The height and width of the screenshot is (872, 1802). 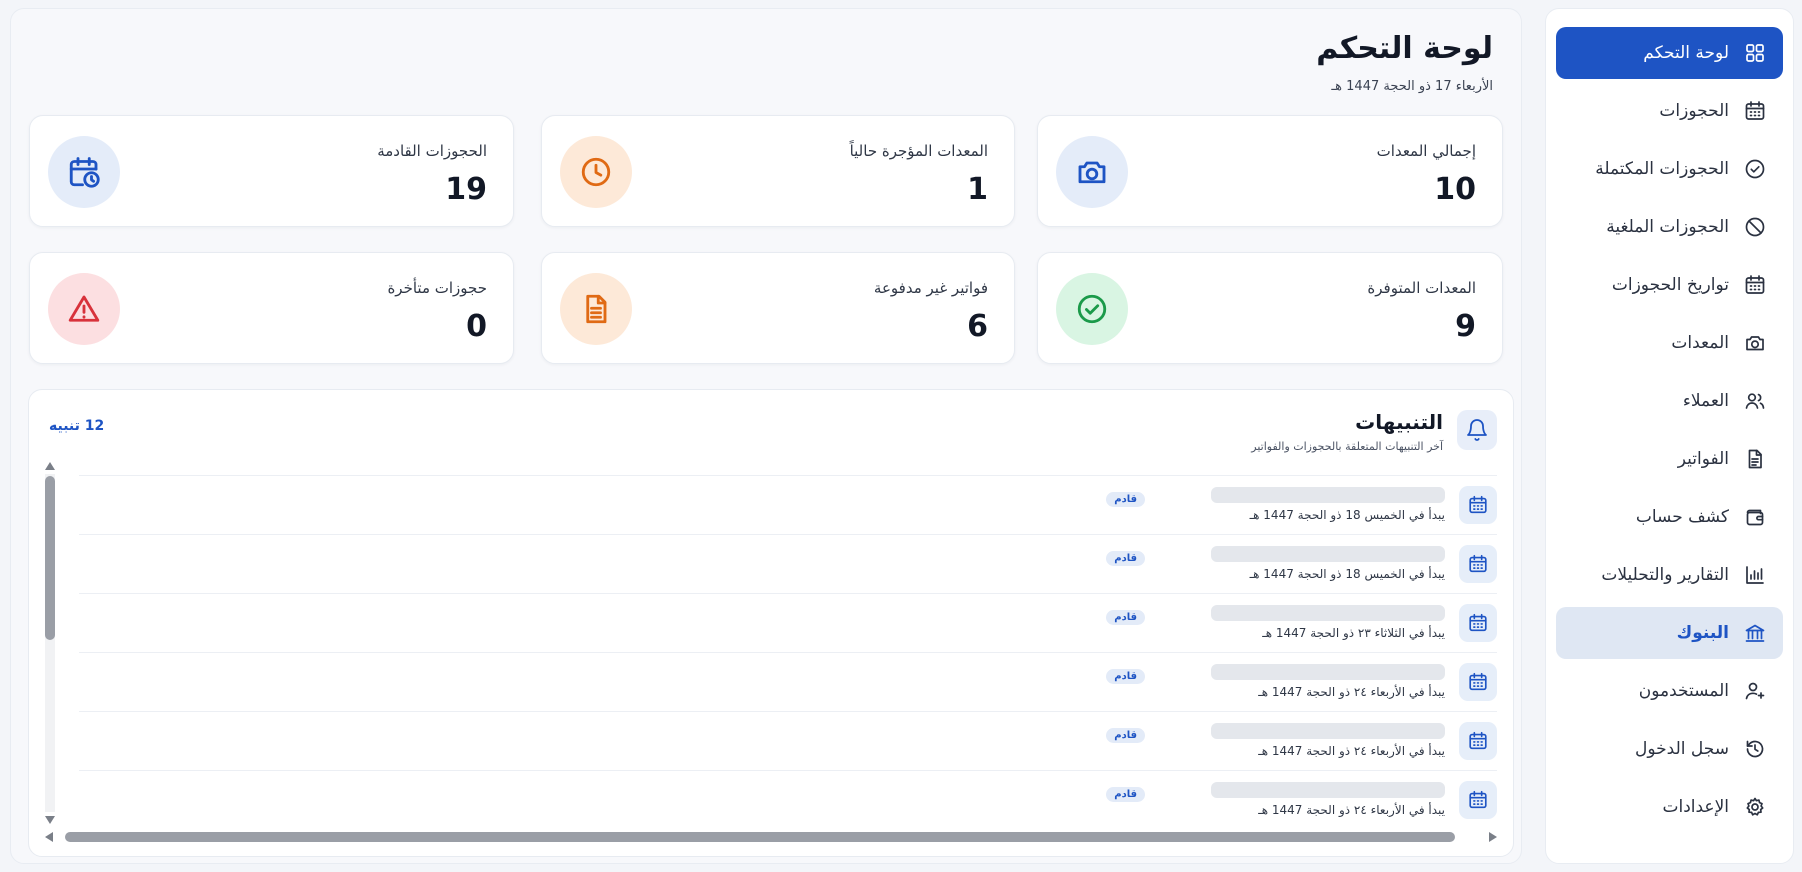 I want to click on sidebar-item-label: المستخدمون, so click(x=1683, y=691).